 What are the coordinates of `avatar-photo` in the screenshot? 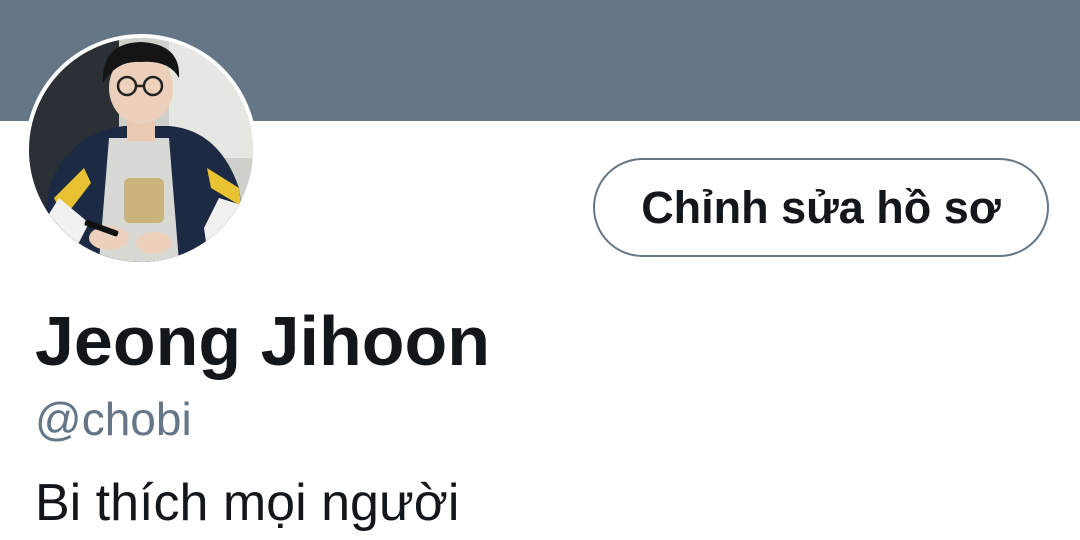 It's located at (141, 150).